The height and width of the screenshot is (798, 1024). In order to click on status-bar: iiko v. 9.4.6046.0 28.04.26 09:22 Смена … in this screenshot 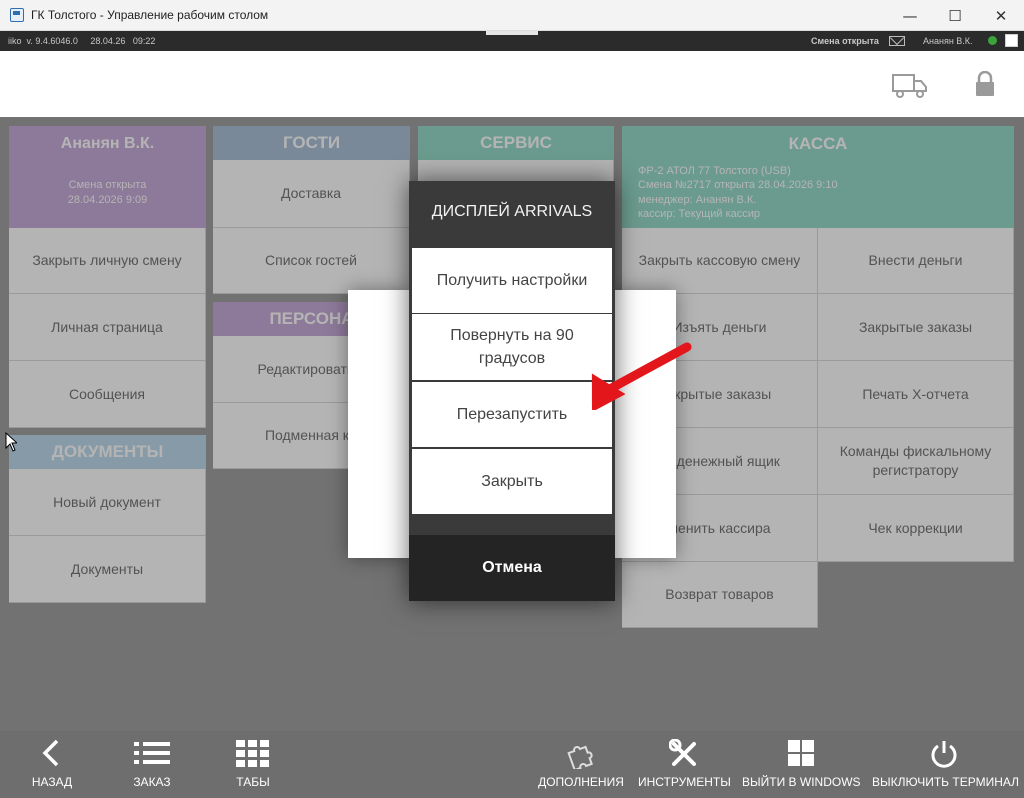, I will do `click(512, 41)`.